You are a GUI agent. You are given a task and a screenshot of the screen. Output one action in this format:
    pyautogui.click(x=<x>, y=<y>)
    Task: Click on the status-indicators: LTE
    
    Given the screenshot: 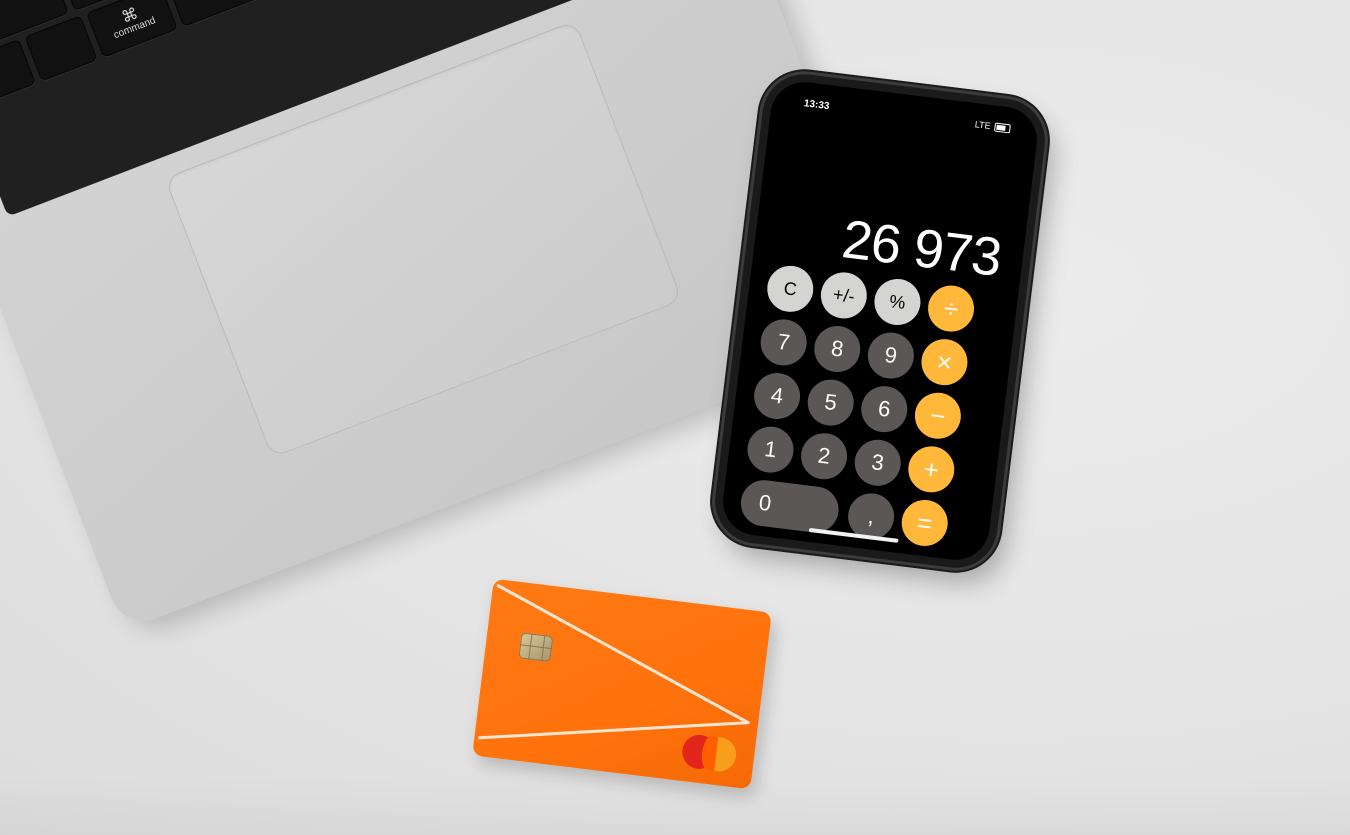 What is the action you would take?
    pyautogui.click(x=992, y=126)
    